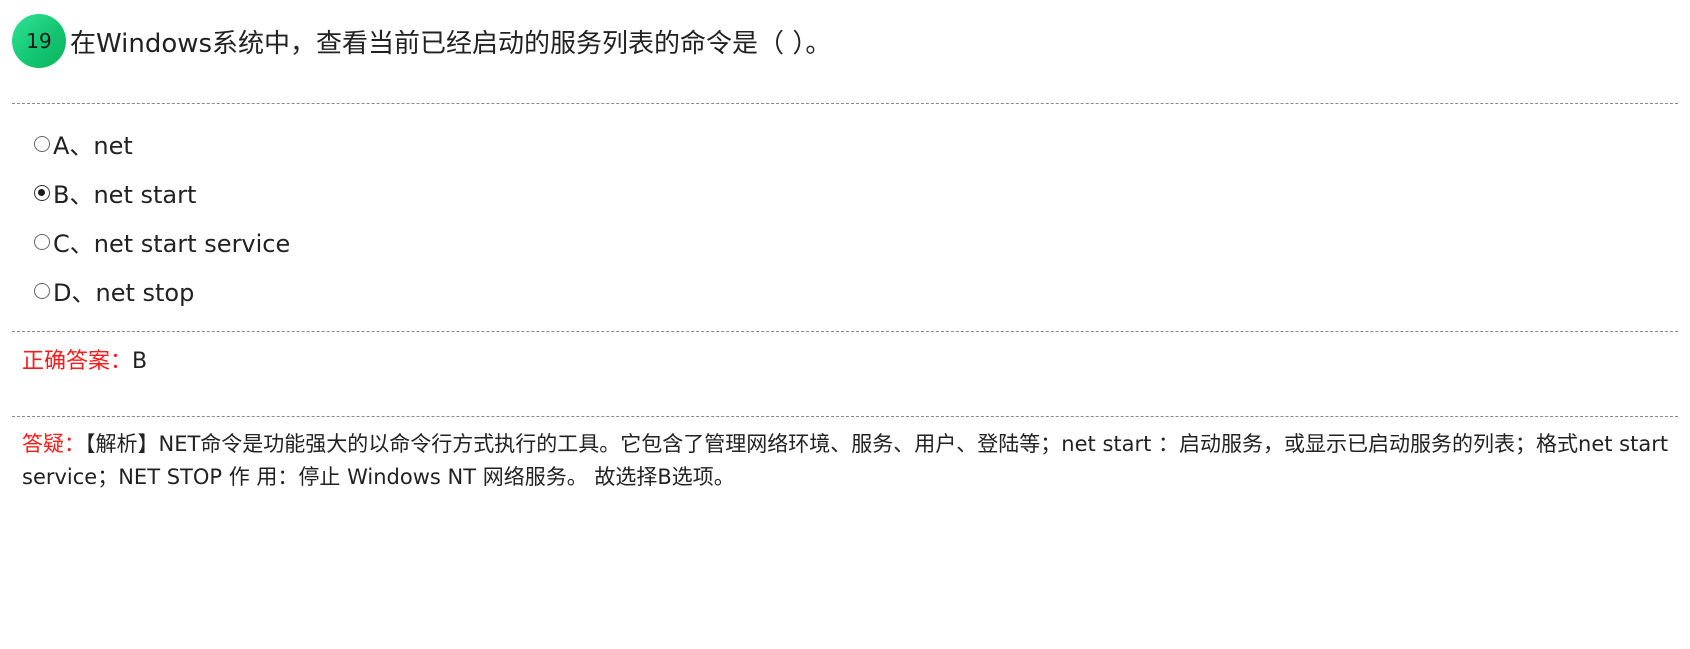 This screenshot has height=649, width=1690. I want to click on option-c-radio, so click(42, 241).